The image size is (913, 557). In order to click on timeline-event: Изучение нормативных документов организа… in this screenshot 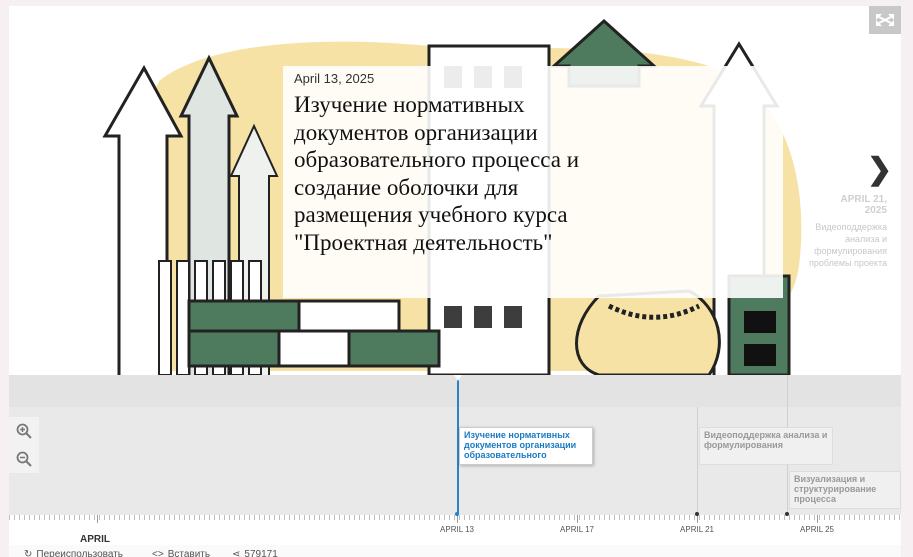, I will do `click(526, 446)`.